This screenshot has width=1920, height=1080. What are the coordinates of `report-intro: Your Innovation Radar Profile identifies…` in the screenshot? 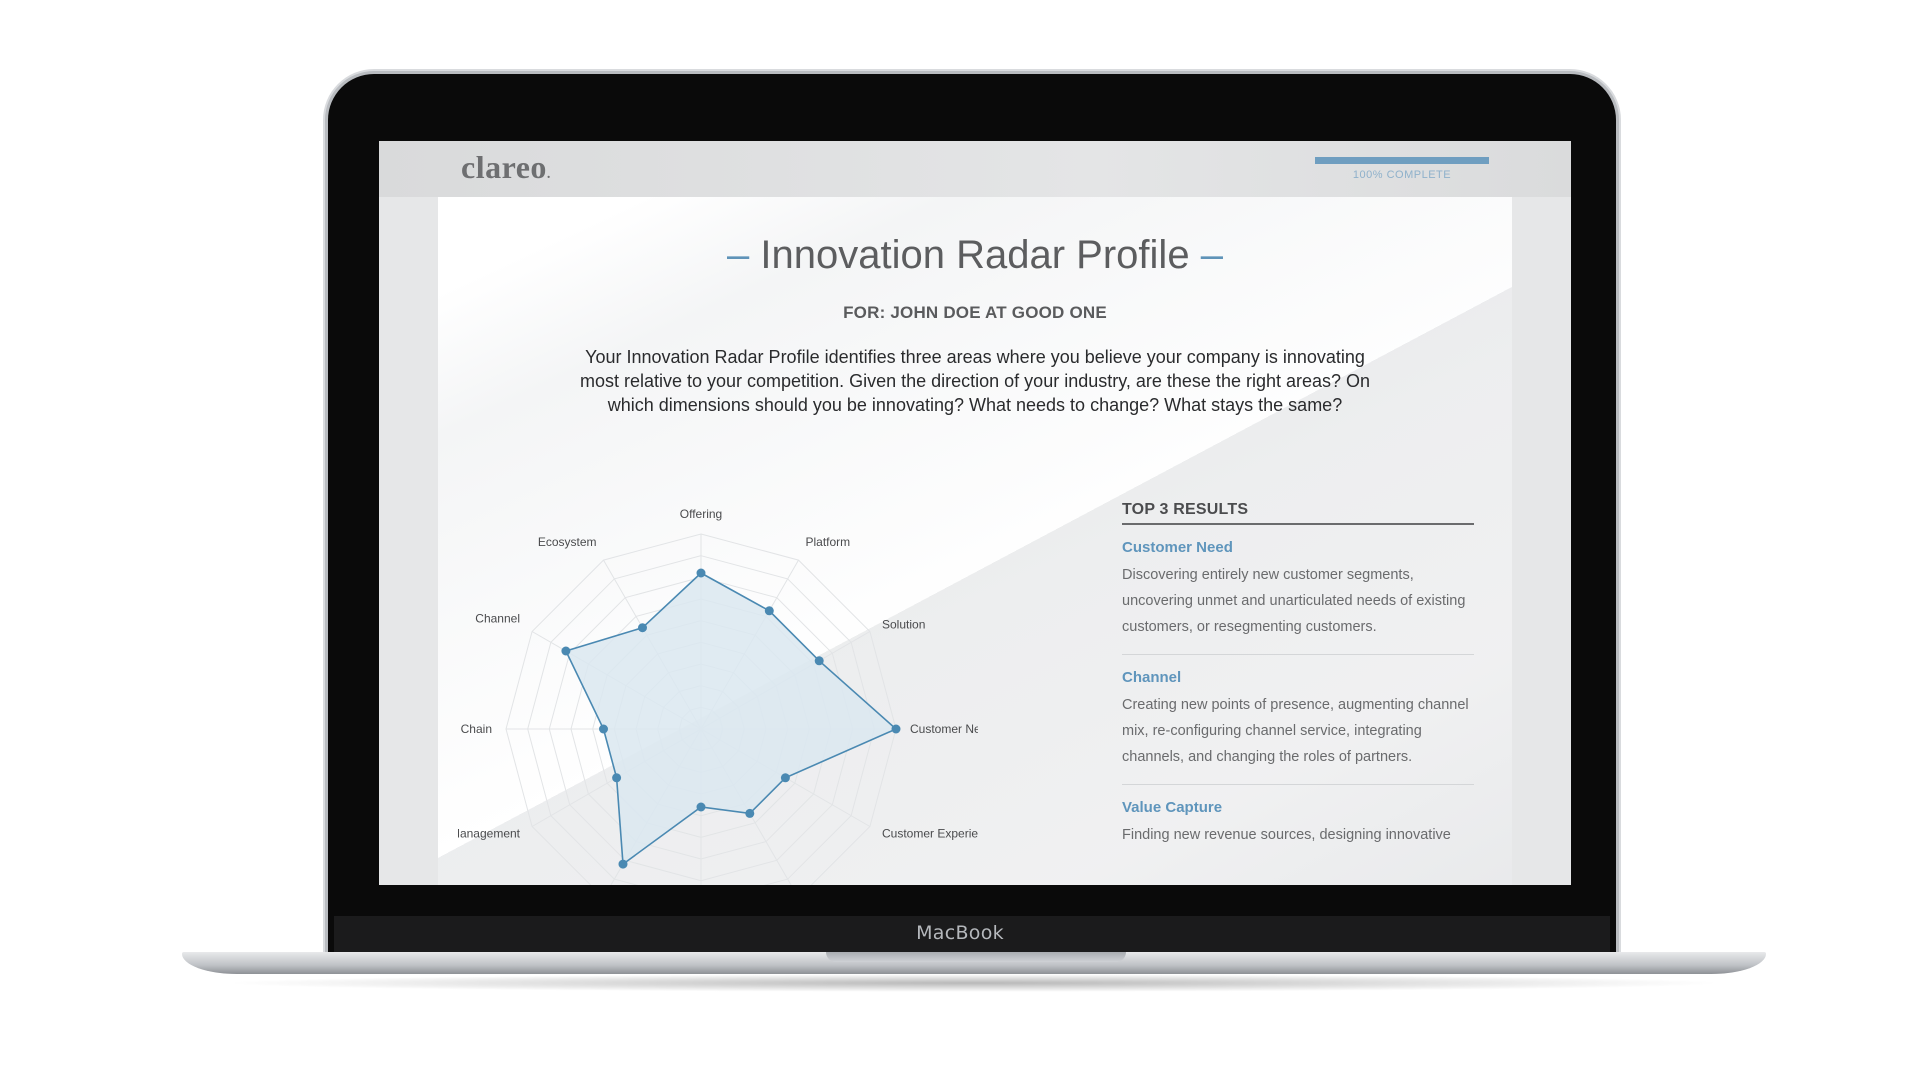 It's located at (975, 381).